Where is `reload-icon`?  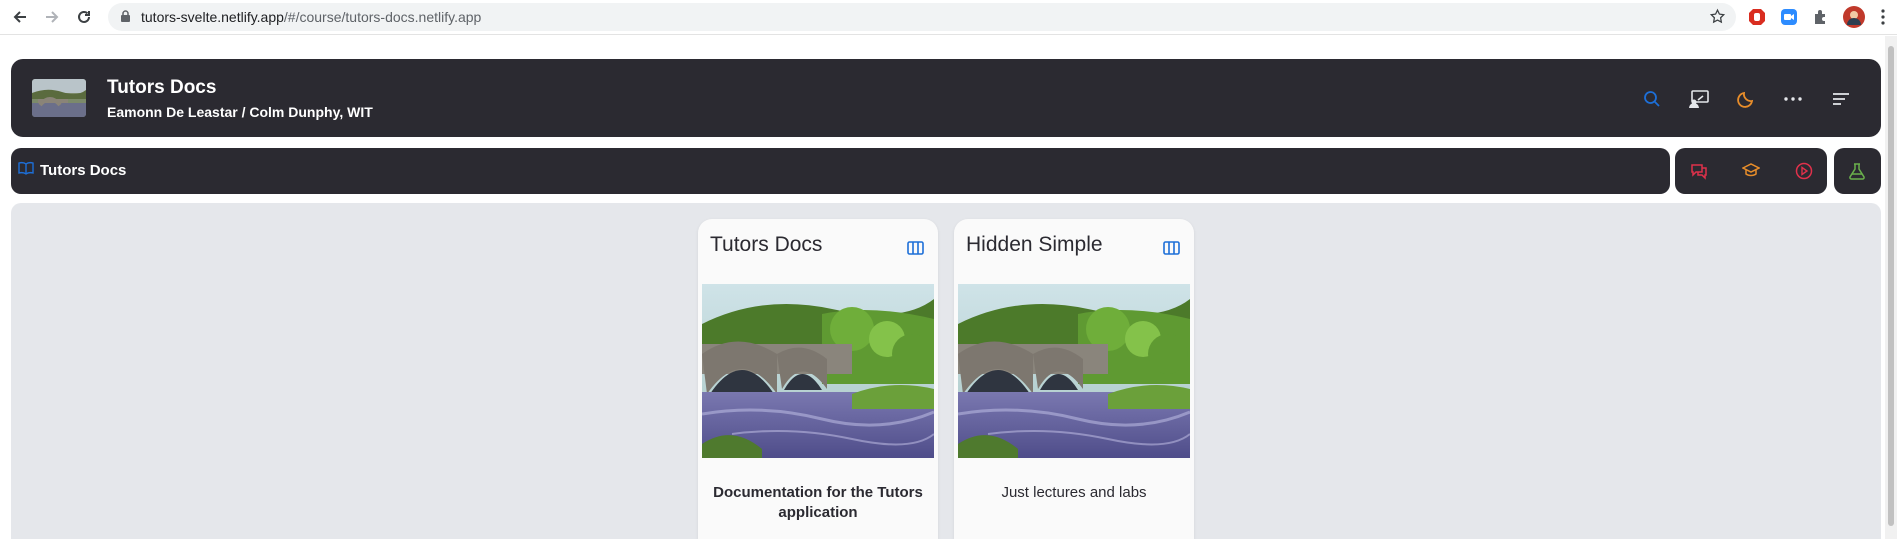 reload-icon is located at coordinates (84, 17).